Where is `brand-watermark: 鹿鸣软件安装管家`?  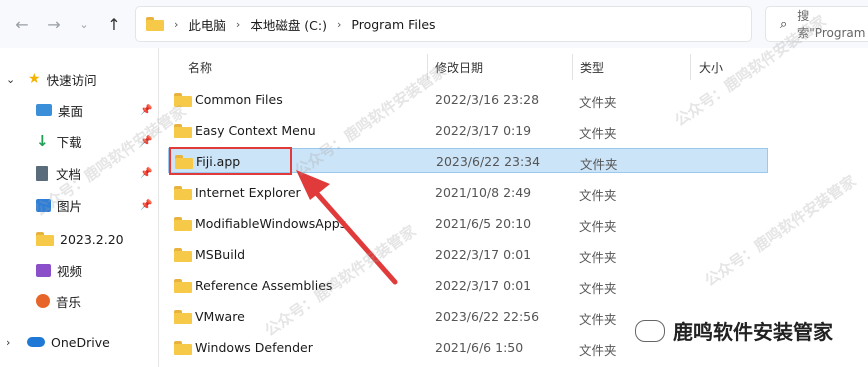 brand-watermark: 鹿鸣软件安装管家 is located at coordinates (734, 330).